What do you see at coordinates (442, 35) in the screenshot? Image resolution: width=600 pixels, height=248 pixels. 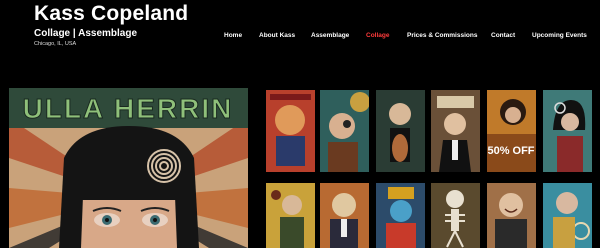 I see `nav-prices-commissions: Prices & Commissions` at bounding box center [442, 35].